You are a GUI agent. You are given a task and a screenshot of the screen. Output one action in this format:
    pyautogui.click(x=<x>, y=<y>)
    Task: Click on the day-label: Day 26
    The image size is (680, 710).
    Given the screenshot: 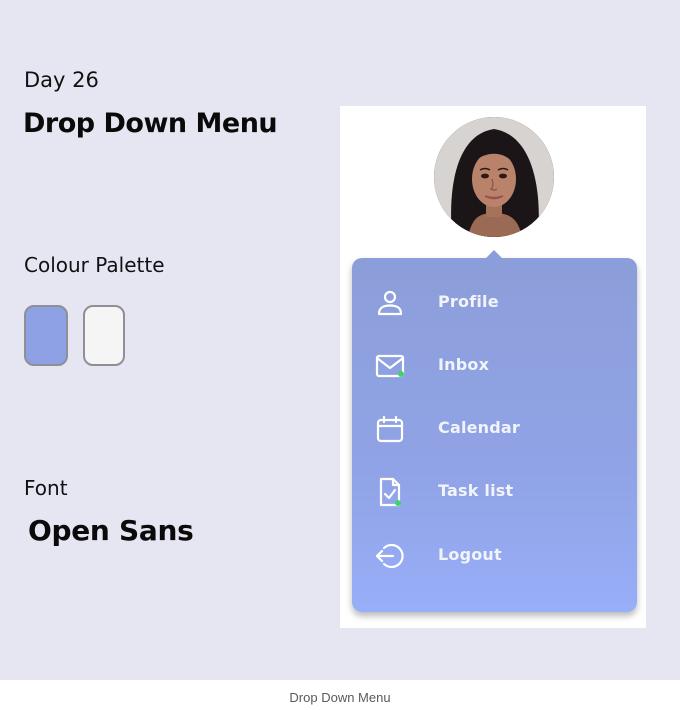 What is the action you would take?
    pyautogui.click(x=61, y=80)
    